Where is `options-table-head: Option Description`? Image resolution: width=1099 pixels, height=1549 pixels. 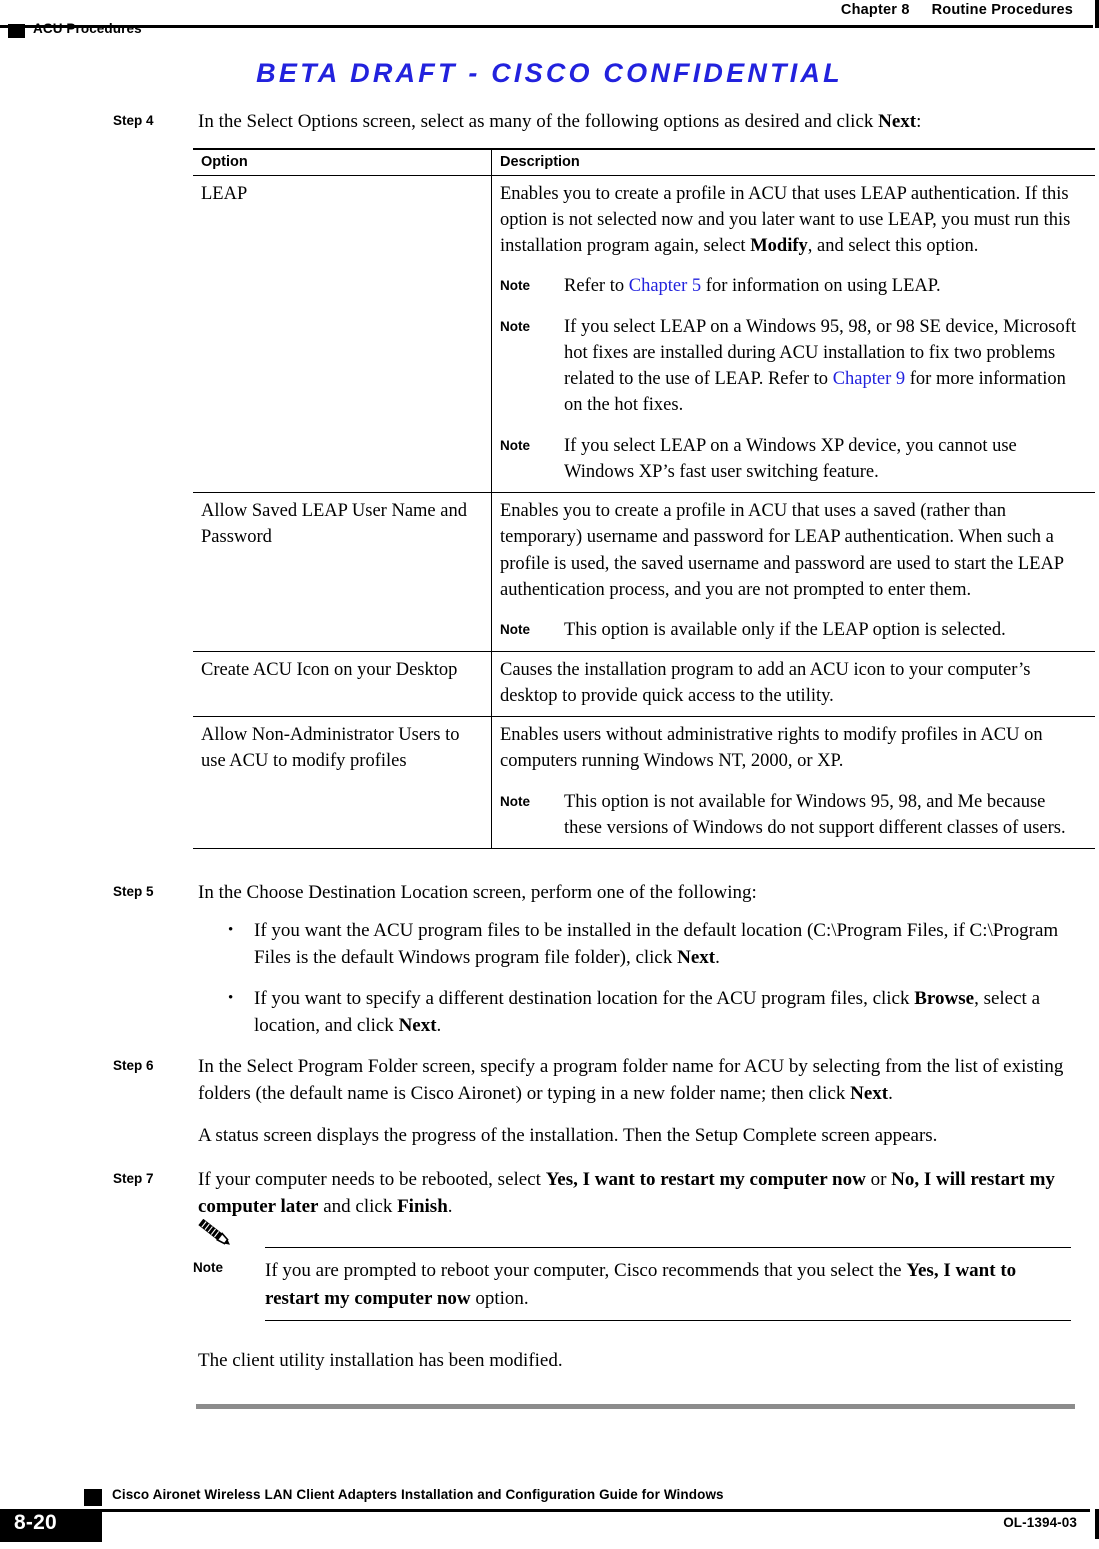
options-table-head: Option Description is located at coordinates (644, 161).